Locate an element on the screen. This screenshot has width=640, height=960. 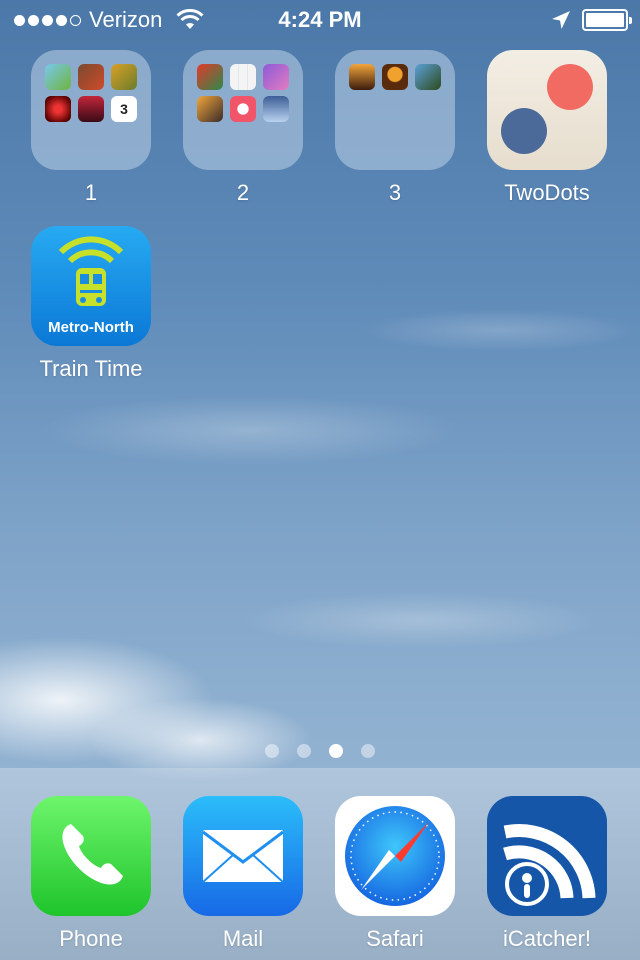
dock-app-mail: Mail is located at coordinates (243, 874).